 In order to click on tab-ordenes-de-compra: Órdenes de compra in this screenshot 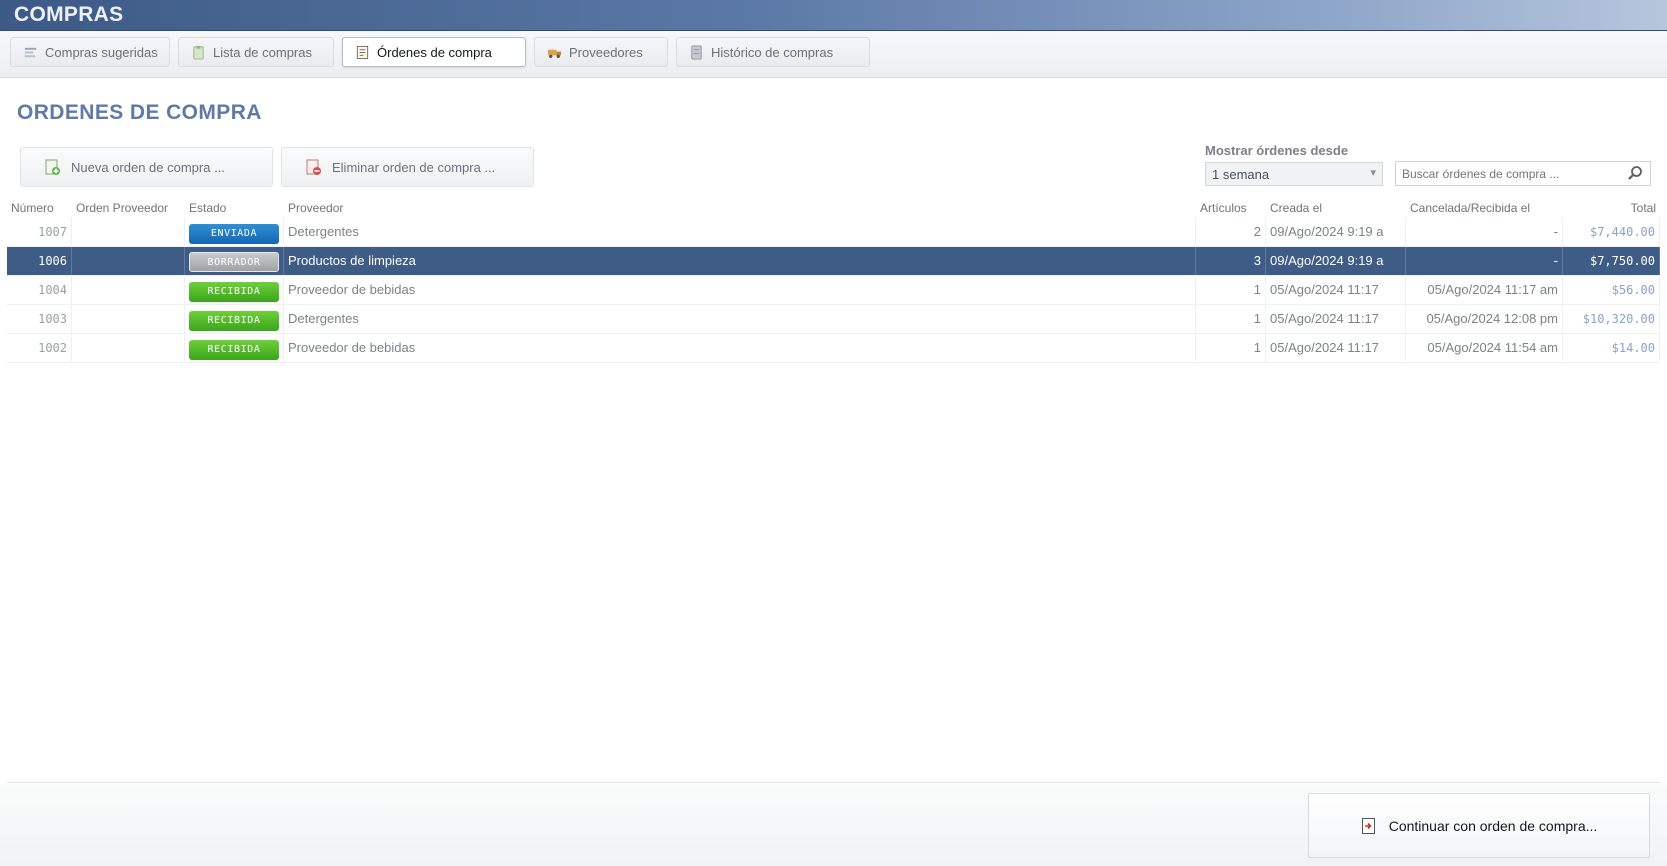, I will do `click(434, 52)`.